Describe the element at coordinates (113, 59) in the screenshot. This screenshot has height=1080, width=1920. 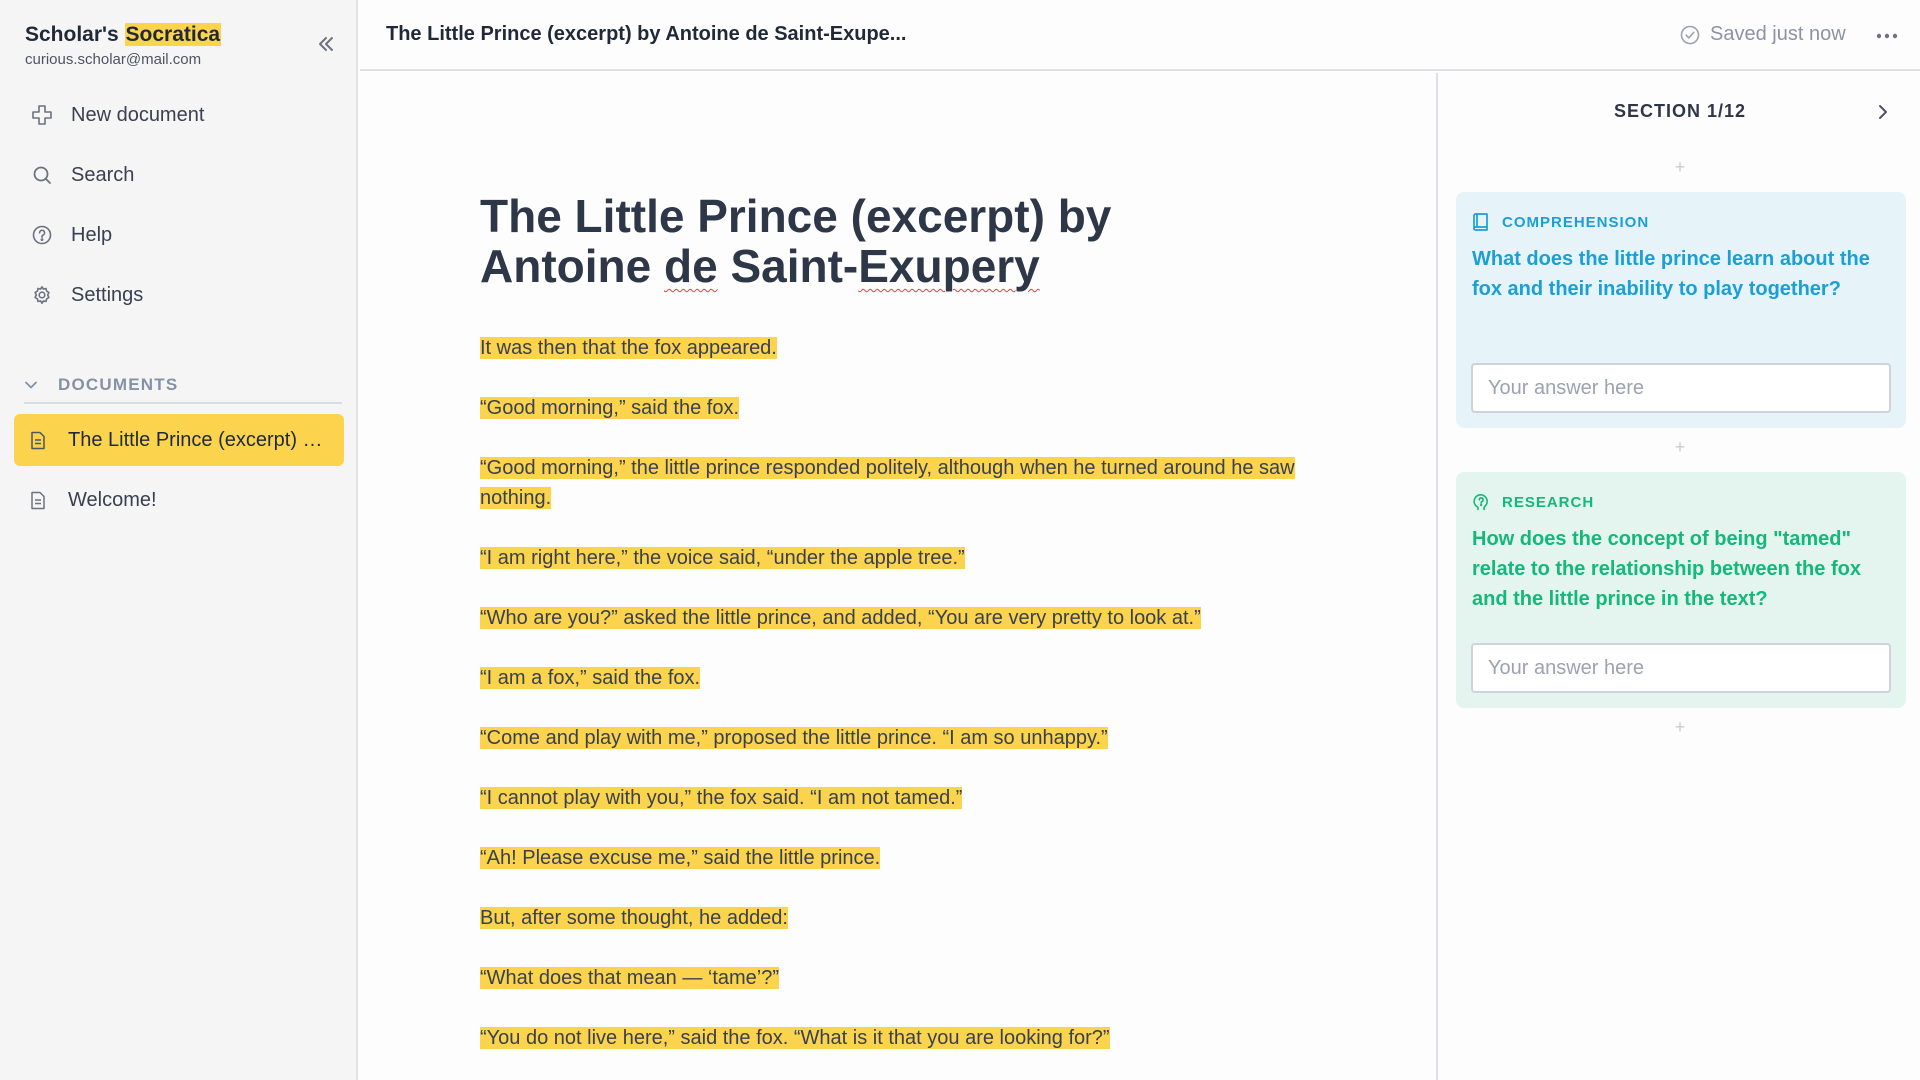
I see `account-email: curious.scholar@mail.com` at that location.